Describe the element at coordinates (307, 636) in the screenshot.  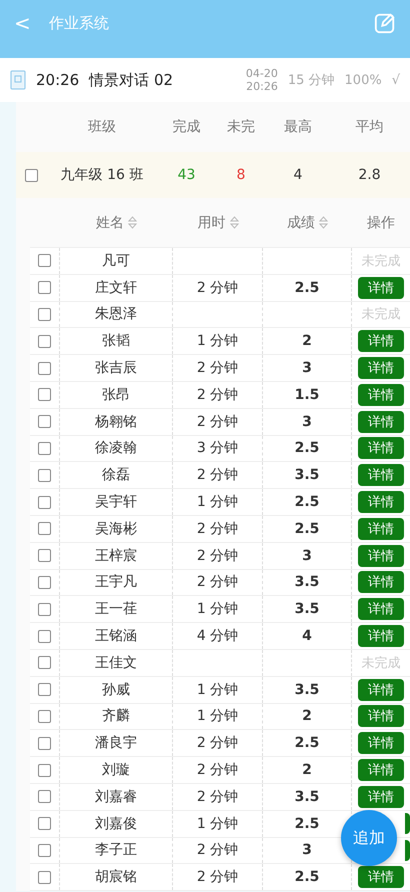
I see `score: 4` at that location.